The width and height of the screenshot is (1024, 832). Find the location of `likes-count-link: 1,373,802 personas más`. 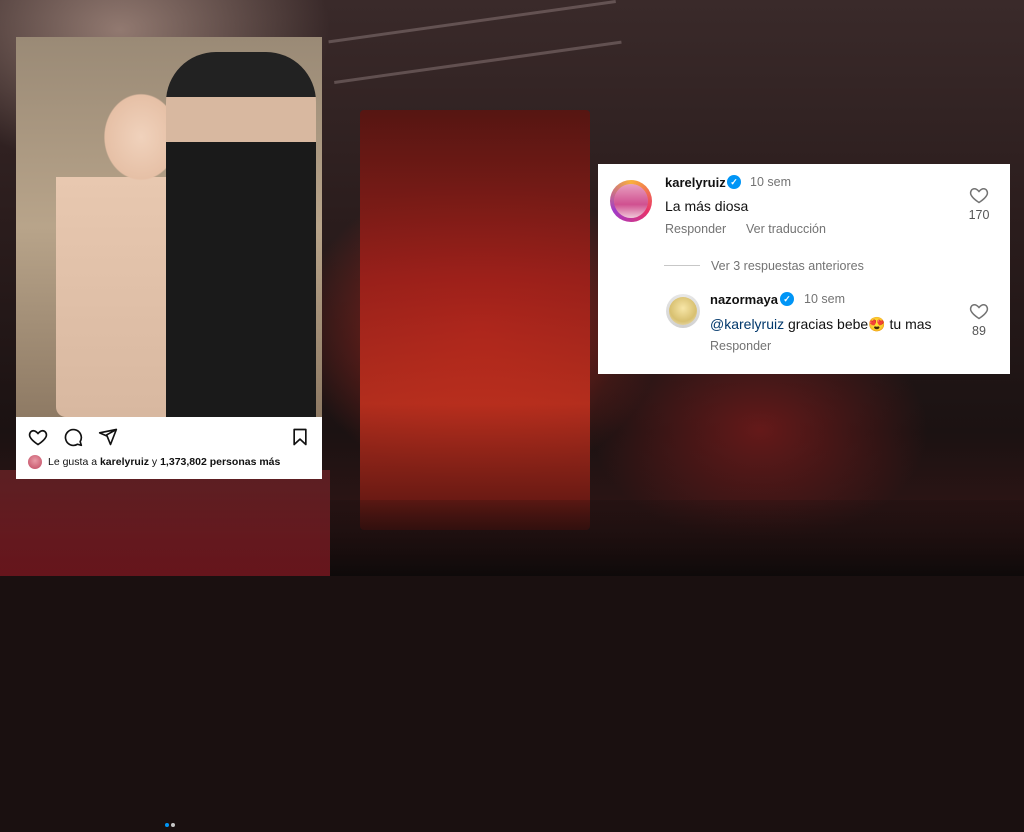

likes-count-link: 1,373,802 personas más is located at coordinates (220, 462).